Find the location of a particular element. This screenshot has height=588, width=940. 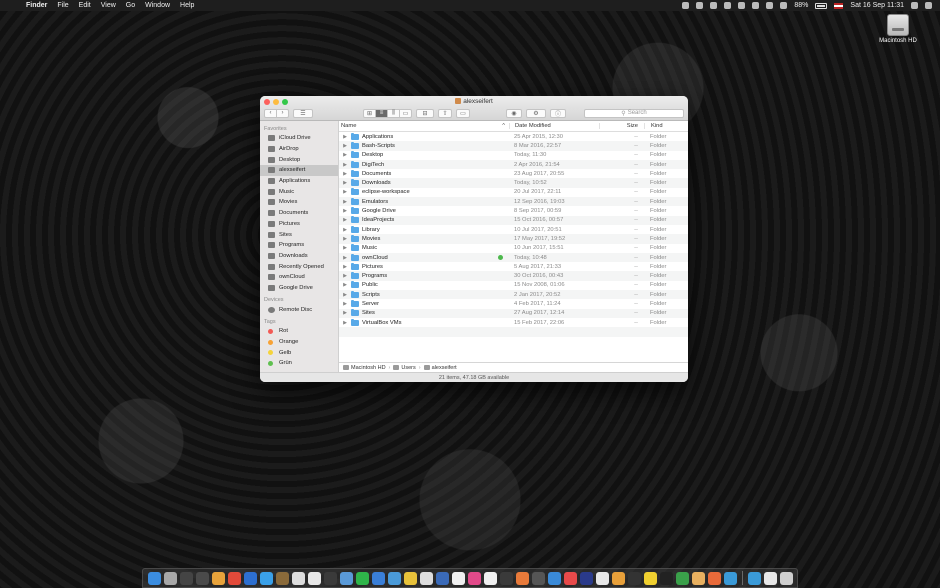

table-row: ▶ DigiTech 2 Apr 2016, 21:54 -- Folder is located at coordinates (513, 164).